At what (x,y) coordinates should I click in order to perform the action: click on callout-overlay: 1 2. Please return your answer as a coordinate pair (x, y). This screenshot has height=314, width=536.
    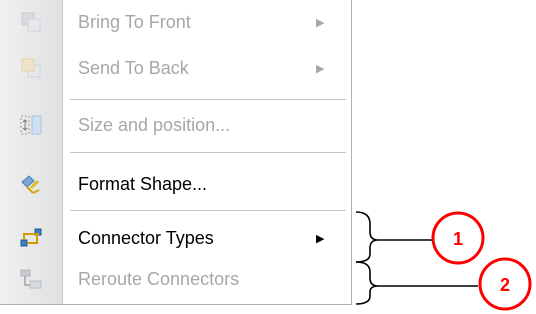
    Looking at the image, I should click on (443, 261).